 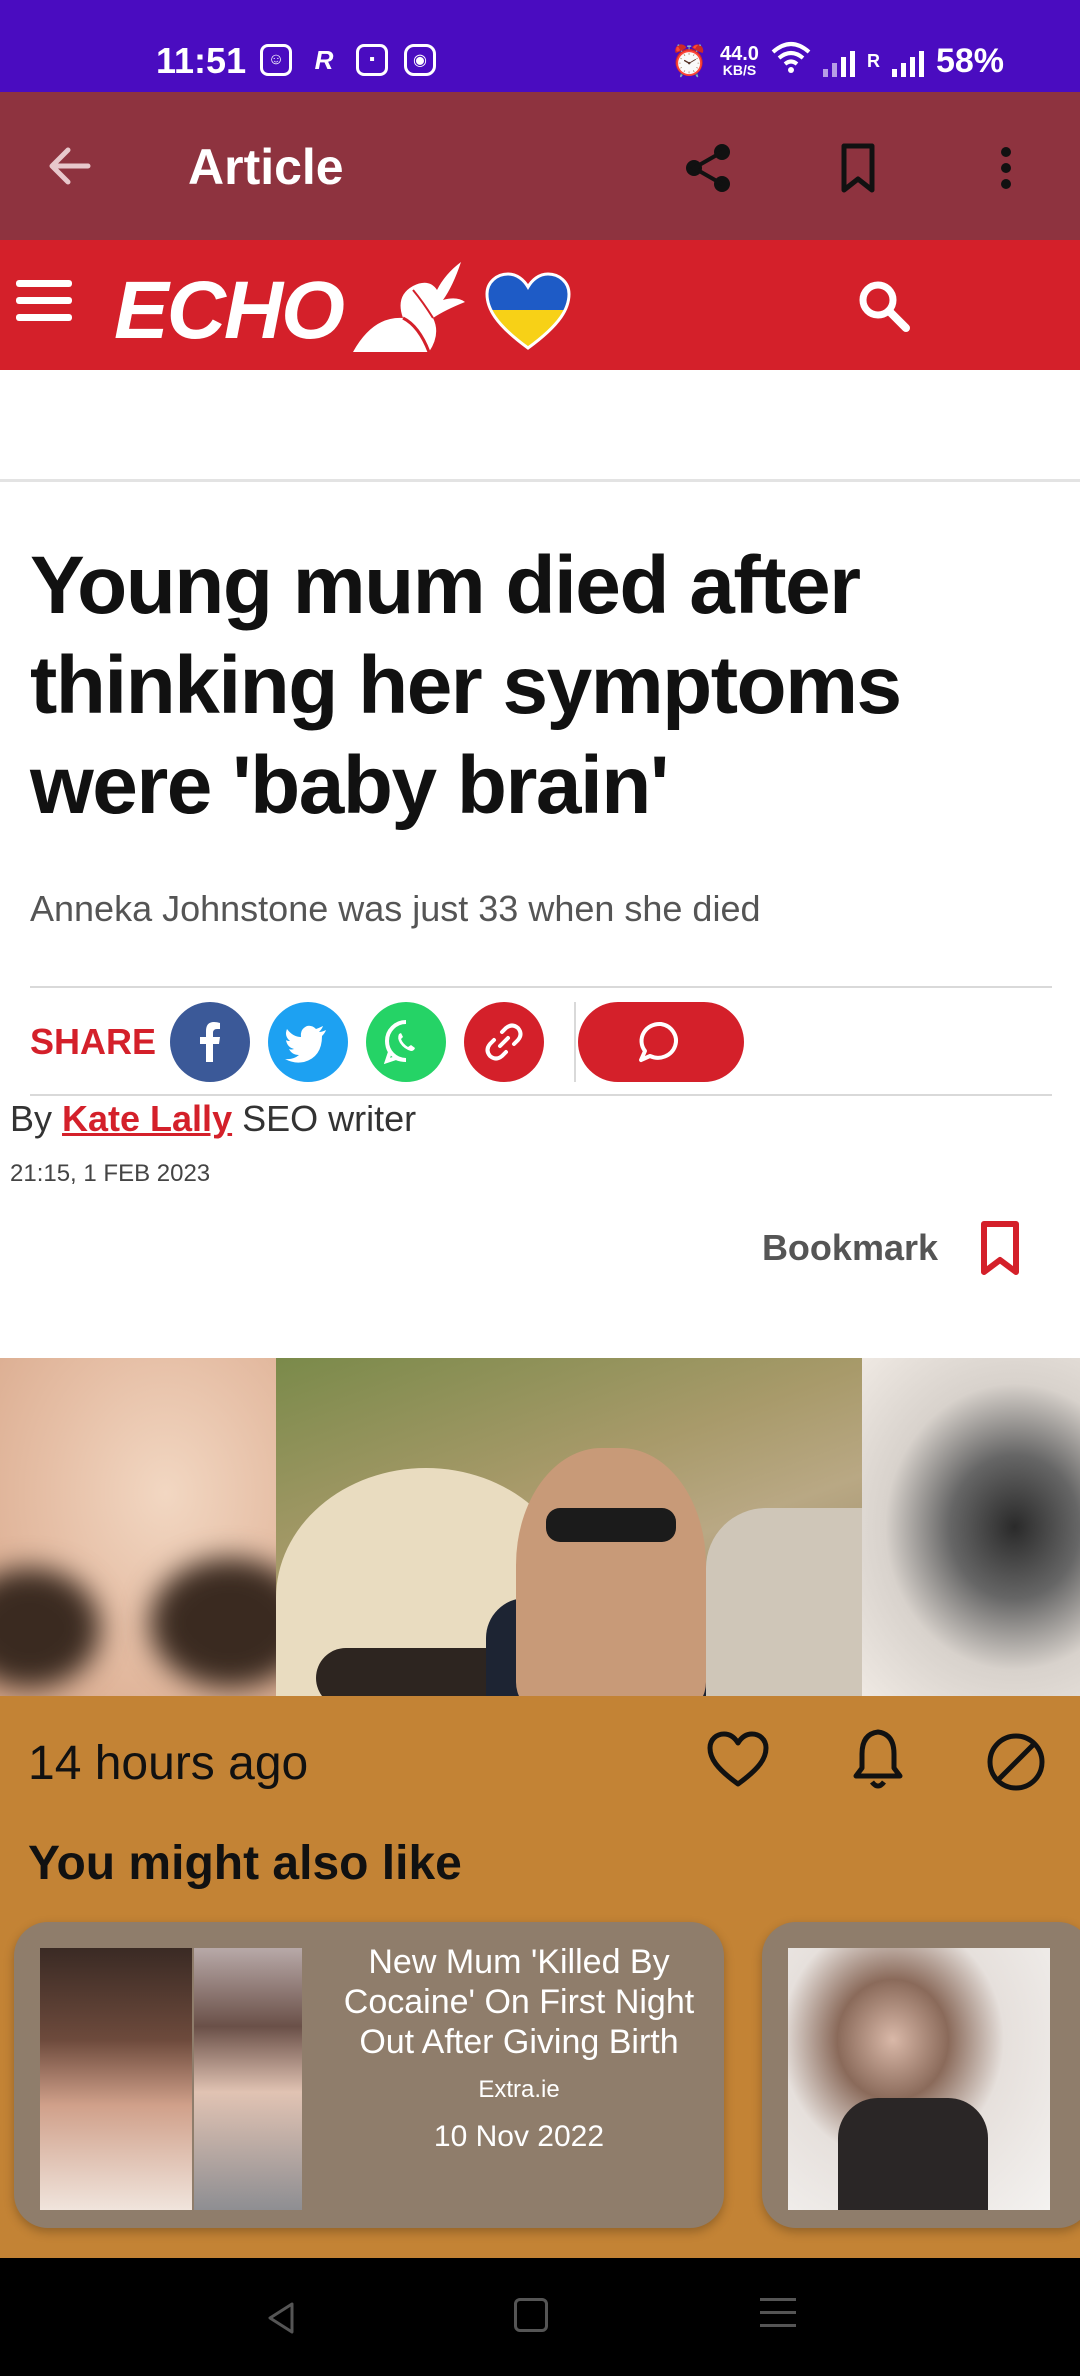 What do you see at coordinates (858, 168) in the screenshot?
I see `bookmark-icon` at bounding box center [858, 168].